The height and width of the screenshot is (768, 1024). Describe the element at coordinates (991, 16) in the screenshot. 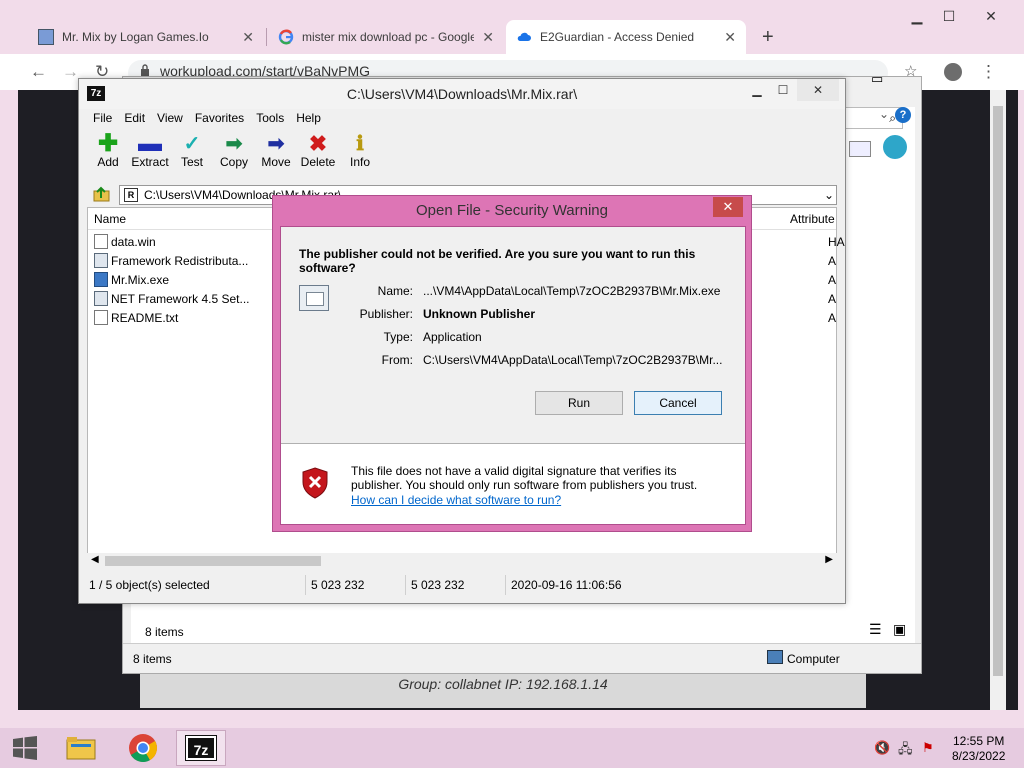

I see `close-icon: ✕` at that location.